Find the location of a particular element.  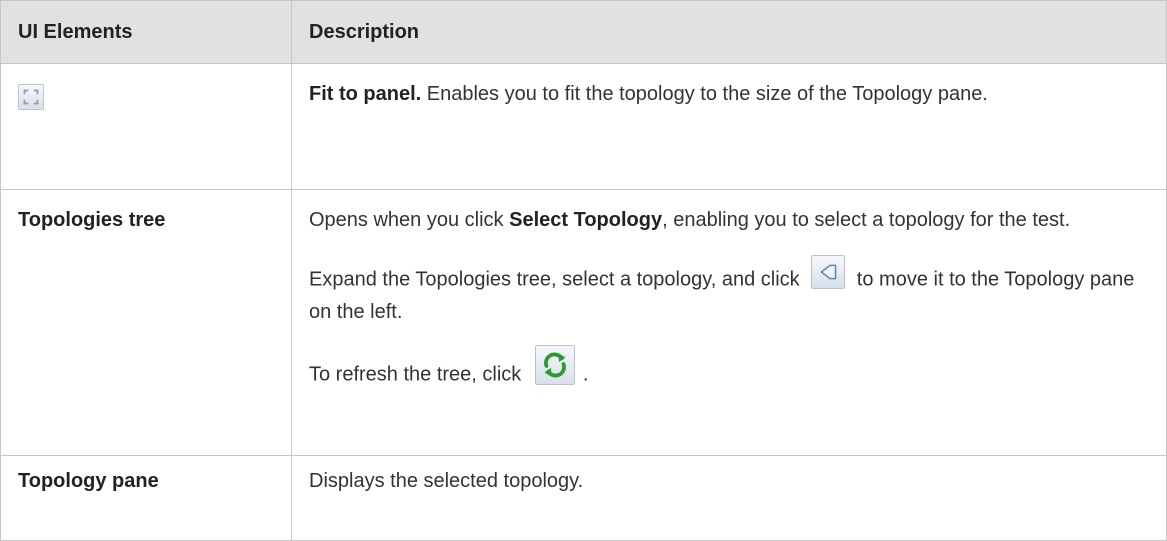

element-cell: Topology pane is located at coordinates (146, 498).